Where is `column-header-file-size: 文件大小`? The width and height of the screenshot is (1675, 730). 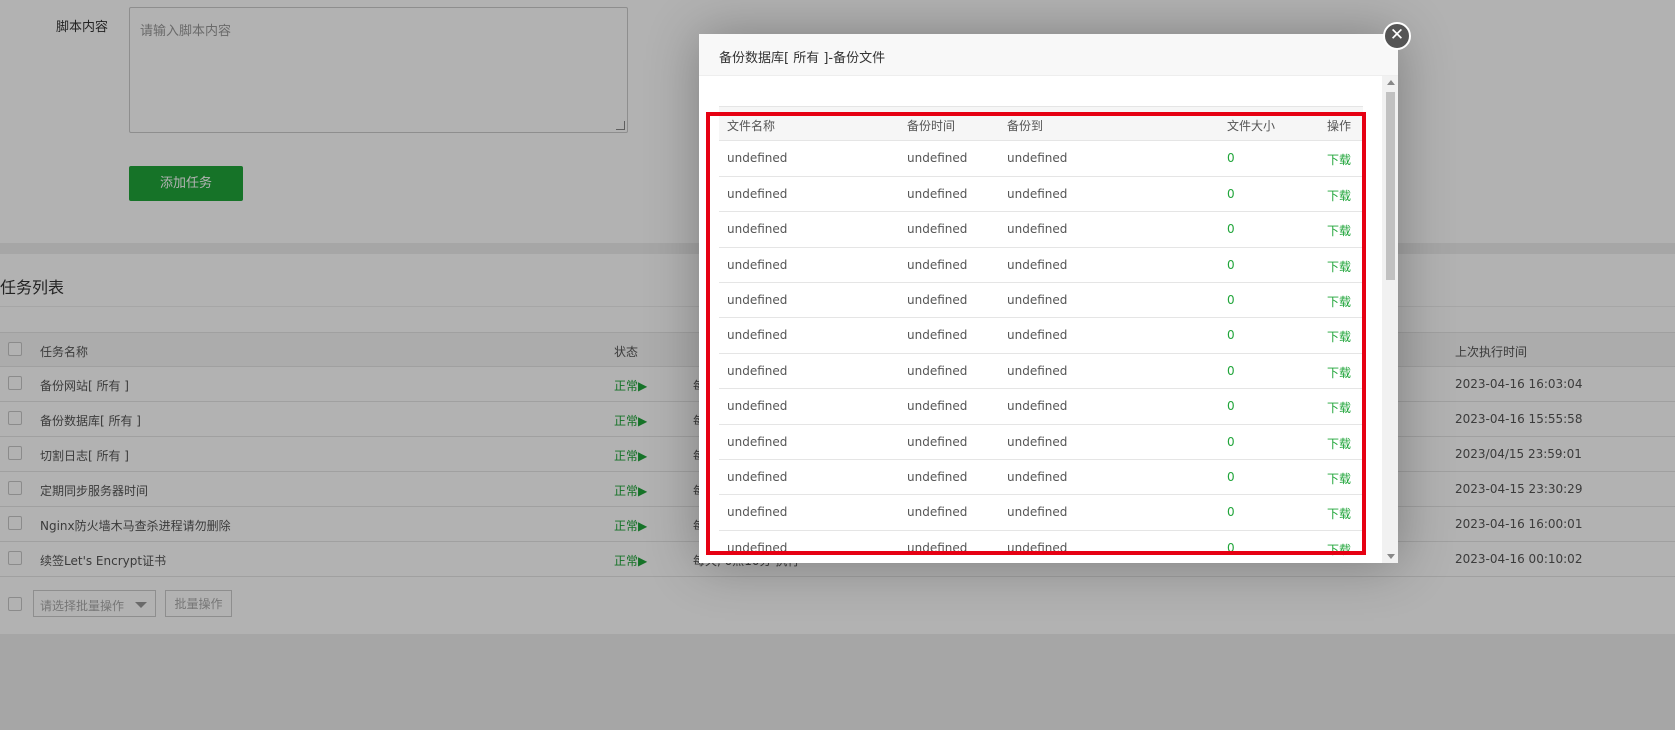
column-header-file-size: 文件大小 is located at coordinates (1251, 126).